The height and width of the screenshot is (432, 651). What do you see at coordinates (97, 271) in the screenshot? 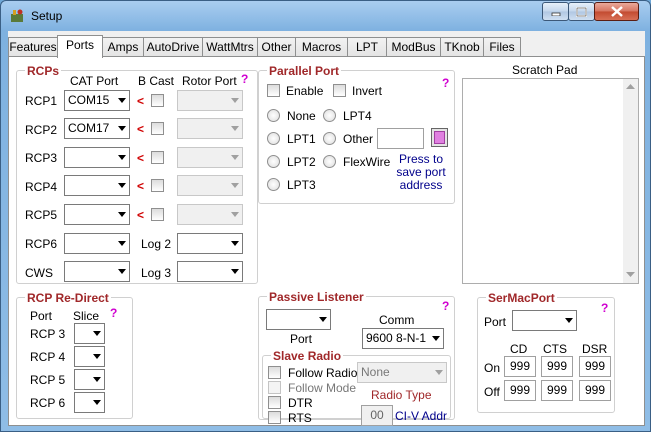
I see `cws-cat-port-select` at bounding box center [97, 271].